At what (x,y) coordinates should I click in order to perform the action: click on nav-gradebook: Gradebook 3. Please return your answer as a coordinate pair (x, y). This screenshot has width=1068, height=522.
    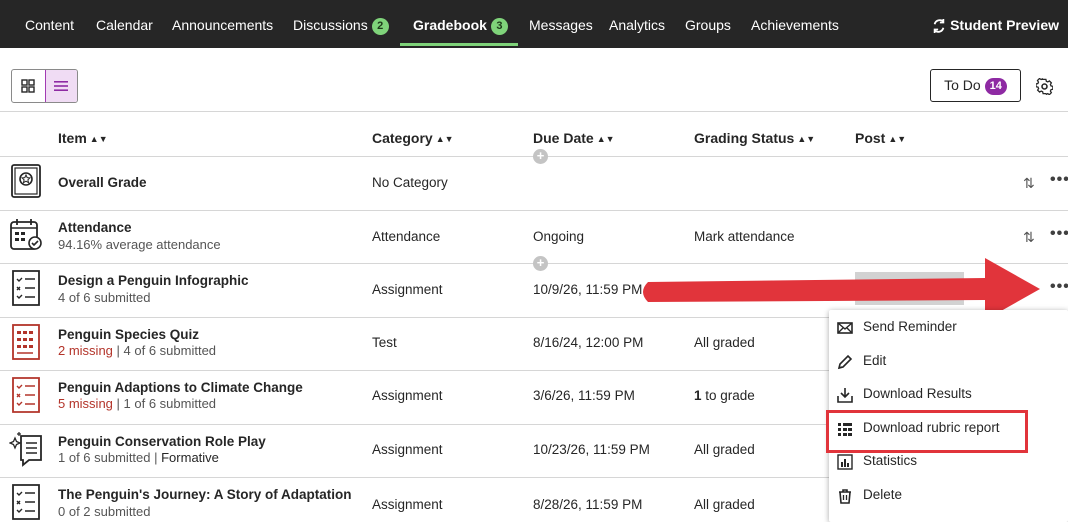
    Looking at the image, I should click on (460, 24).